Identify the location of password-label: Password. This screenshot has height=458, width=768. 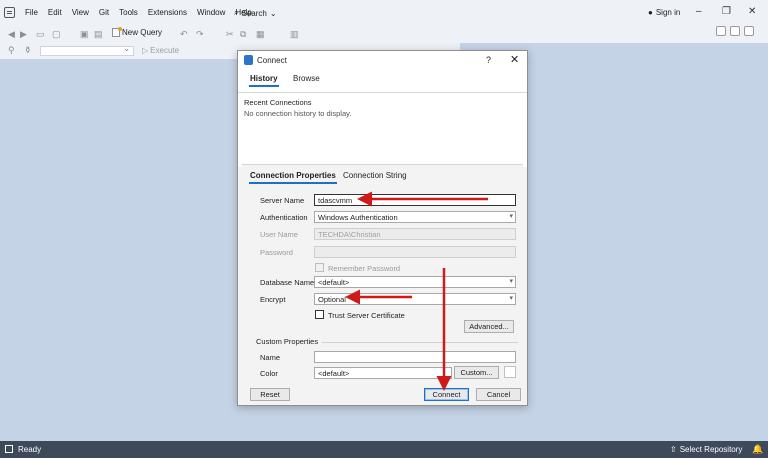
(276, 252).